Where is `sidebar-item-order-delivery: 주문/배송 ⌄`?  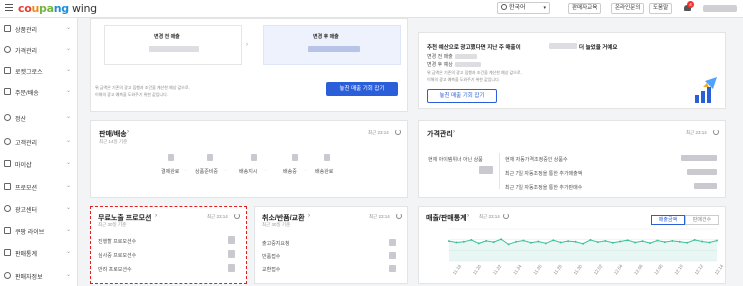 sidebar-item-order-delivery: 주문/배송 ⌄ is located at coordinates (39, 92).